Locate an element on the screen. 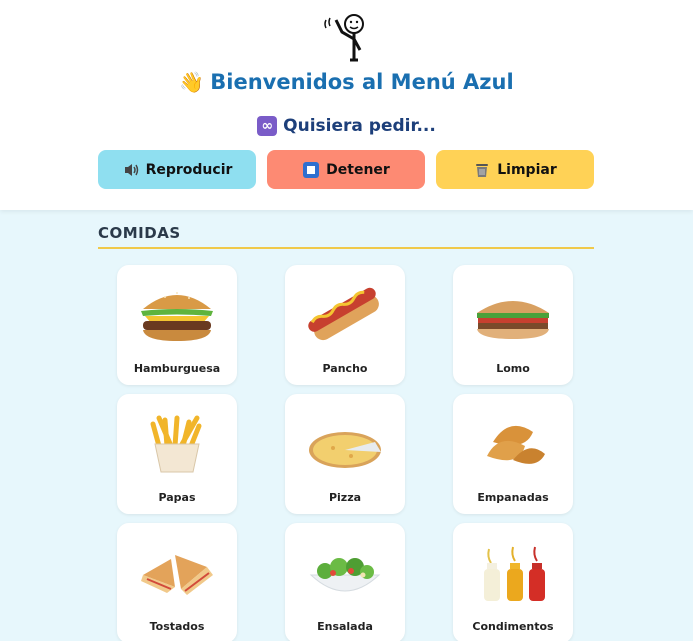 This screenshot has width=693, height=641. stop-label: Detener is located at coordinates (358, 169).